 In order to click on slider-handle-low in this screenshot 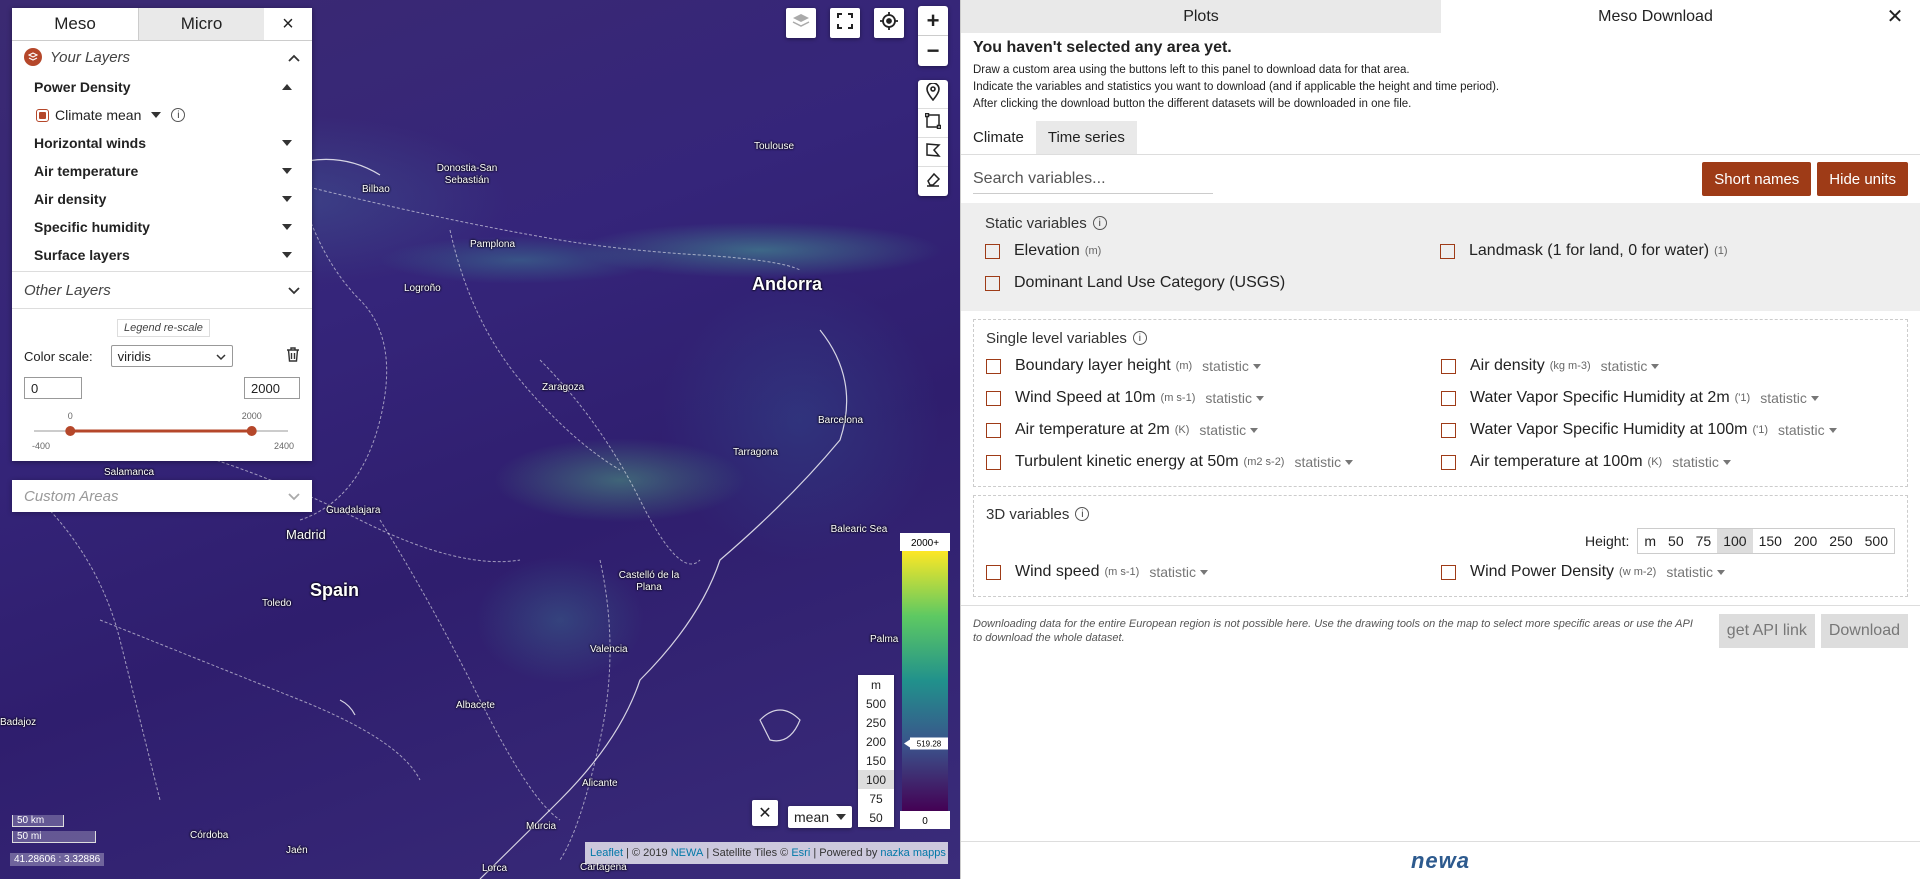, I will do `click(70, 431)`.